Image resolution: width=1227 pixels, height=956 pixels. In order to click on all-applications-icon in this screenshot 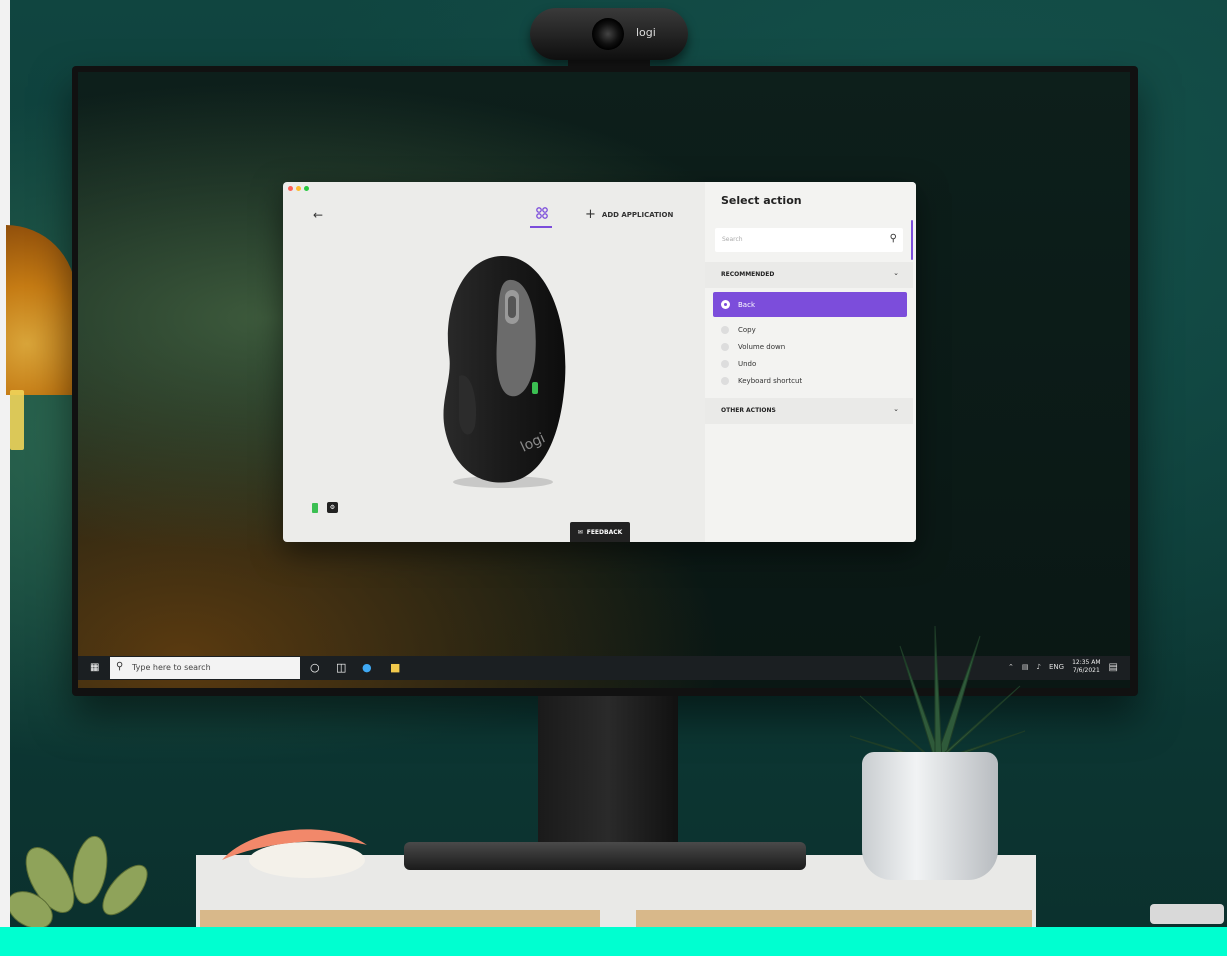, I will do `click(542, 214)`.